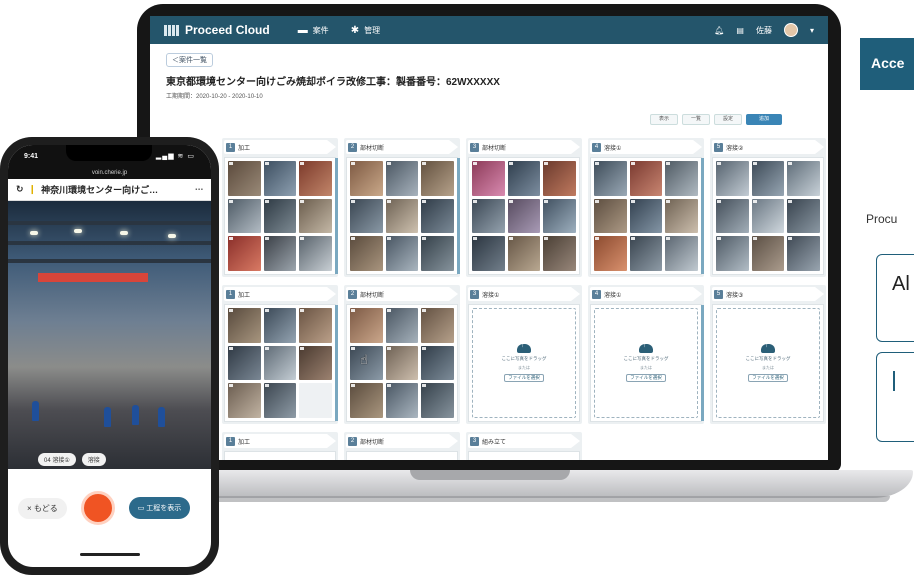 The image size is (914, 575). Describe the element at coordinates (524, 441) in the screenshot. I see `process-header: 3 組み立て` at that location.